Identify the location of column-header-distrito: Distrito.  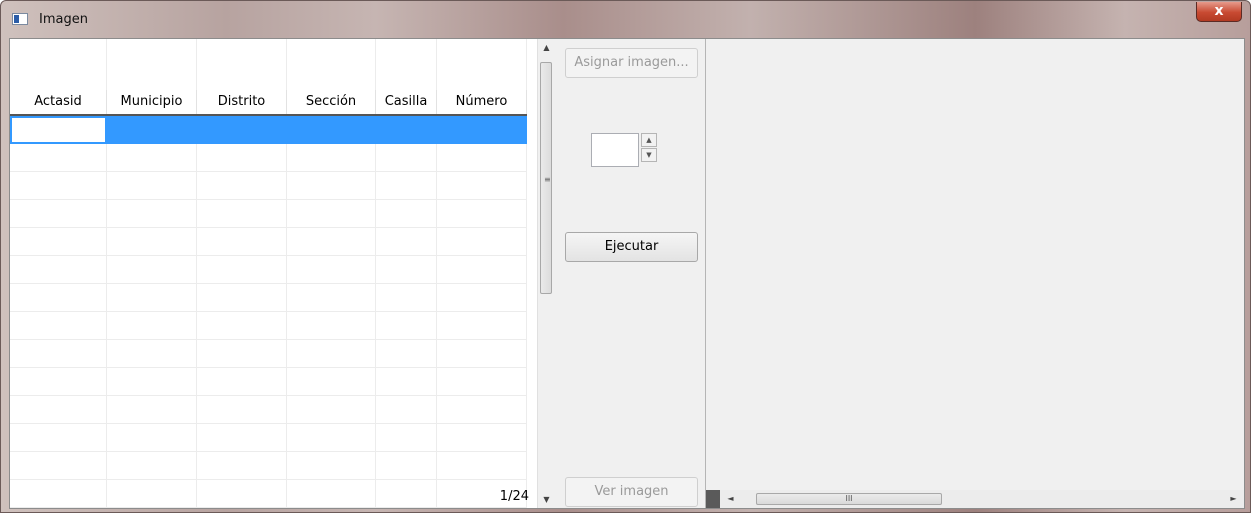
(242, 102).